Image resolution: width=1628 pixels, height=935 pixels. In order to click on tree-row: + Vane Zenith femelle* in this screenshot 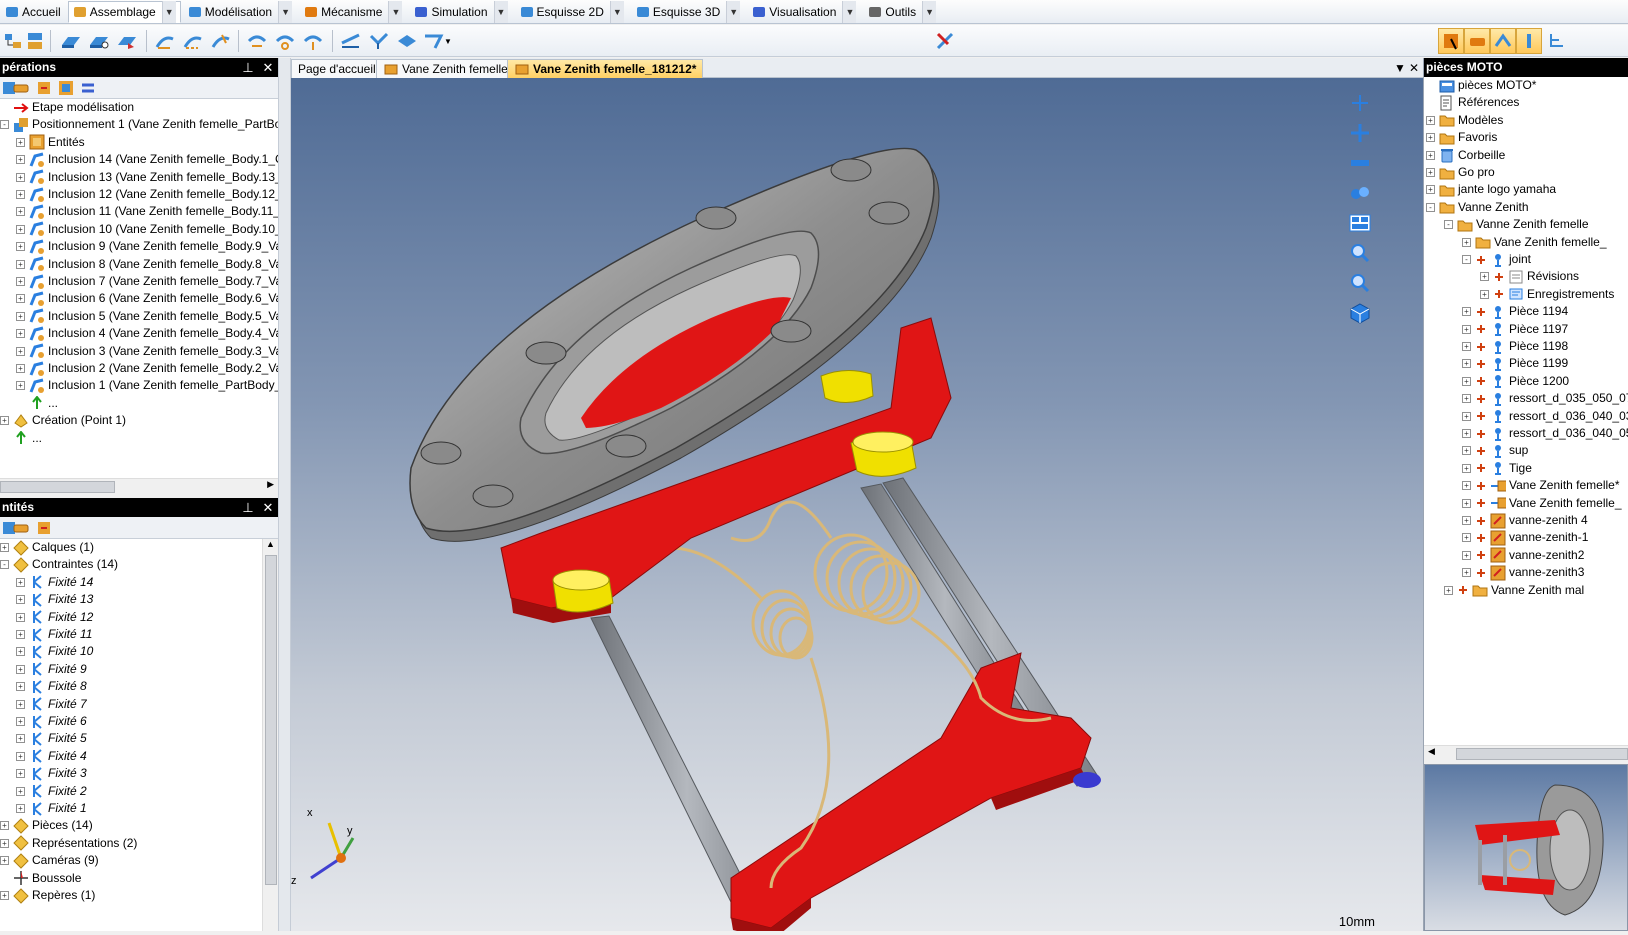, I will do `click(1541, 485)`.